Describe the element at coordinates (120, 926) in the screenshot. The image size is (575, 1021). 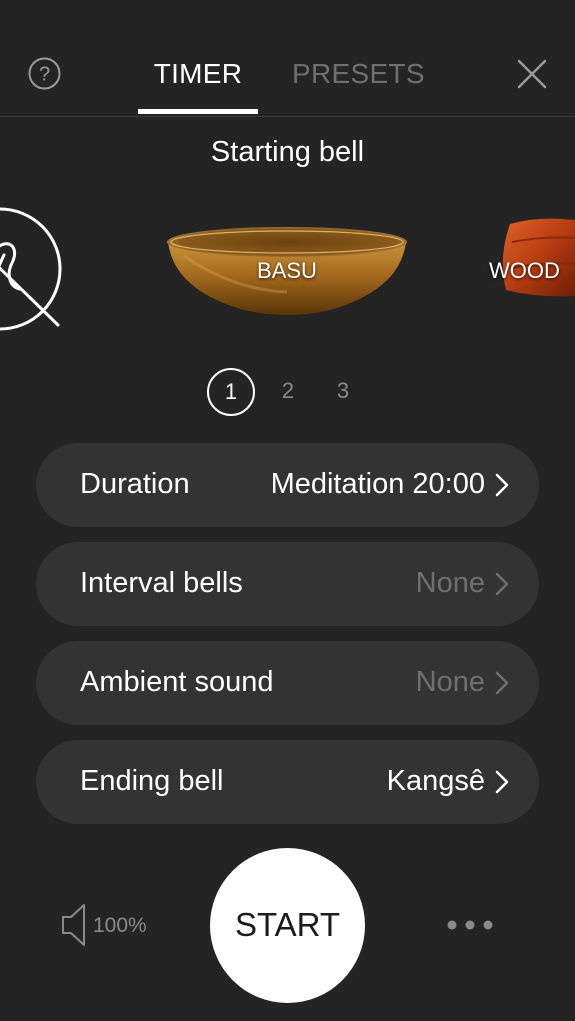
I see `volume-level: 100%` at that location.